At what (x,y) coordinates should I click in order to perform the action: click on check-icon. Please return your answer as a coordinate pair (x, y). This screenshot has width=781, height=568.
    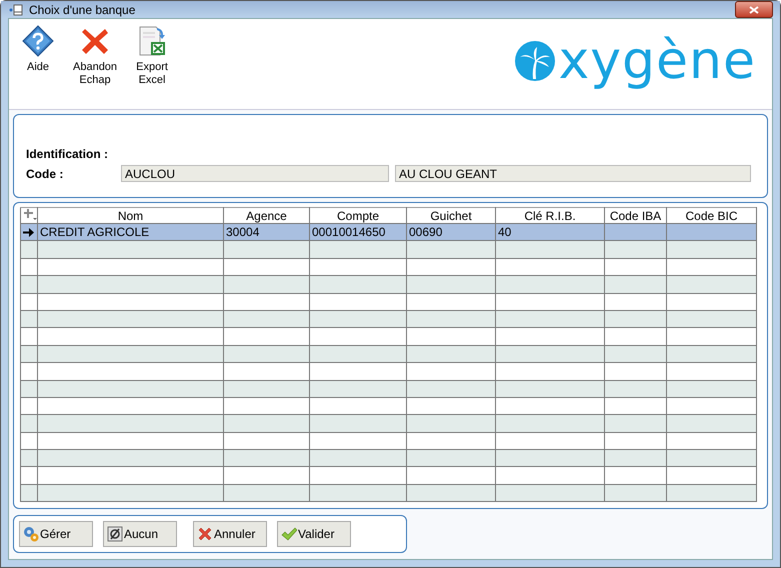
    Looking at the image, I should click on (289, 534).